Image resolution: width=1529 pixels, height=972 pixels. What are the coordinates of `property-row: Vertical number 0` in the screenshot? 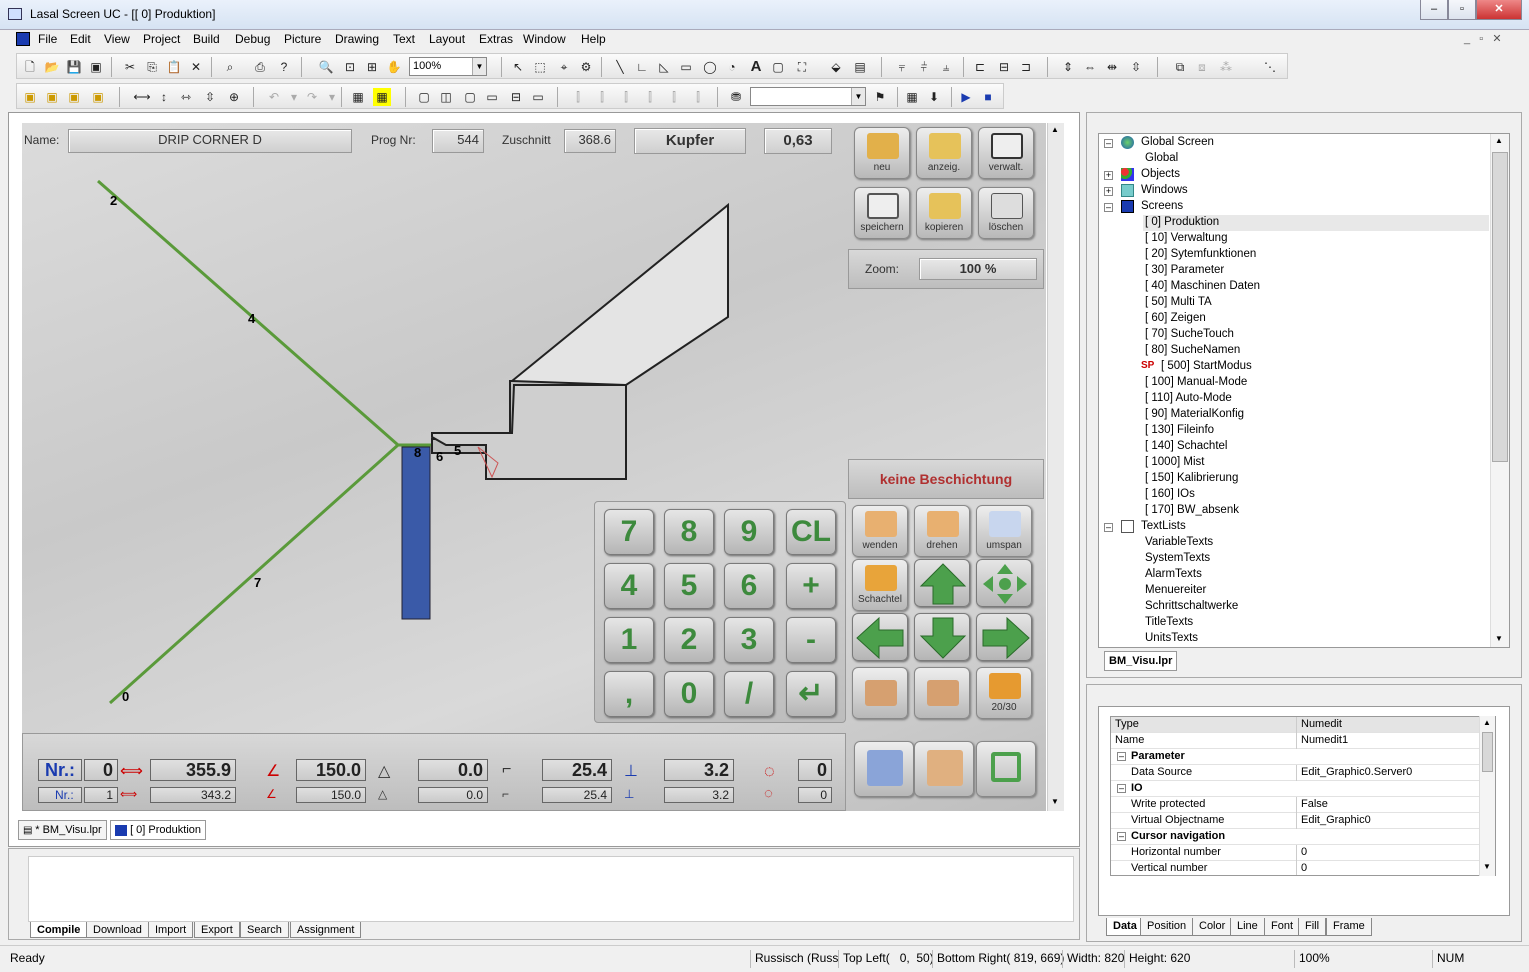 It's located at (1296, 868).